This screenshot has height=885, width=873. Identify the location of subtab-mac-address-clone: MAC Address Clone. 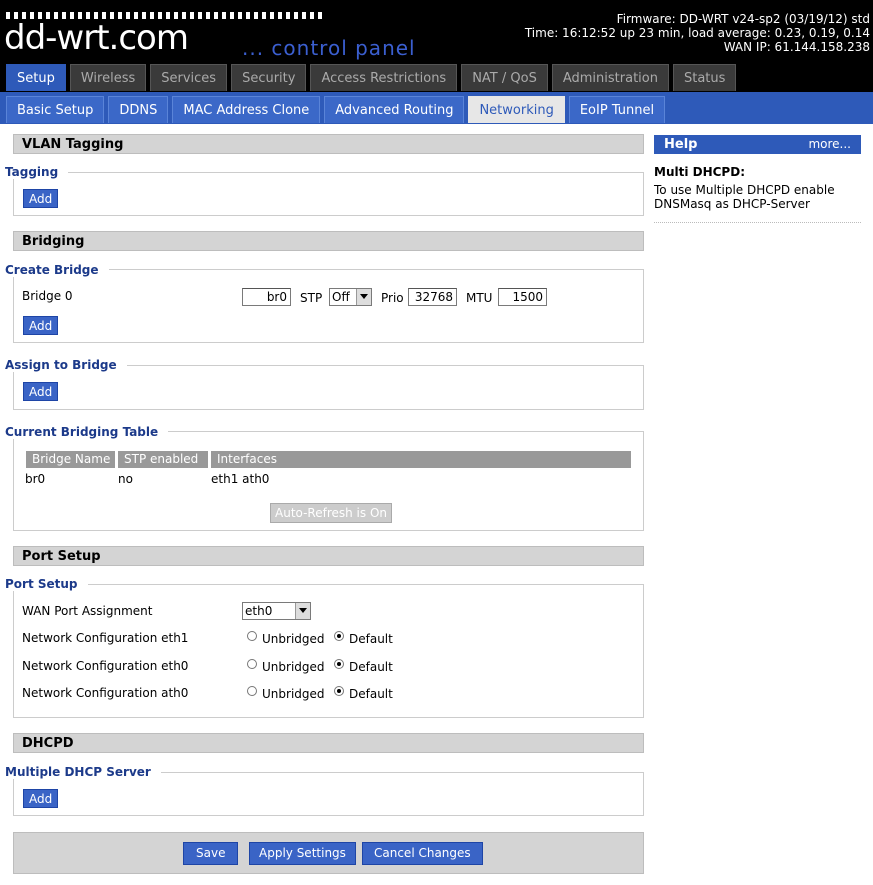
(246, 109).